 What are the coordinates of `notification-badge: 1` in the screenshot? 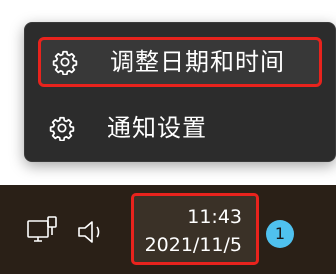 It's located at (280, 234).